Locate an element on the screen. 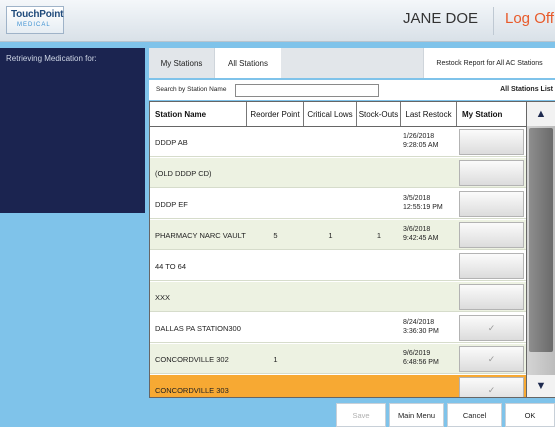 This screenshot has height=427, width=555. last-restock-date: 3/5/2018 is located at coordinates (417, 199).